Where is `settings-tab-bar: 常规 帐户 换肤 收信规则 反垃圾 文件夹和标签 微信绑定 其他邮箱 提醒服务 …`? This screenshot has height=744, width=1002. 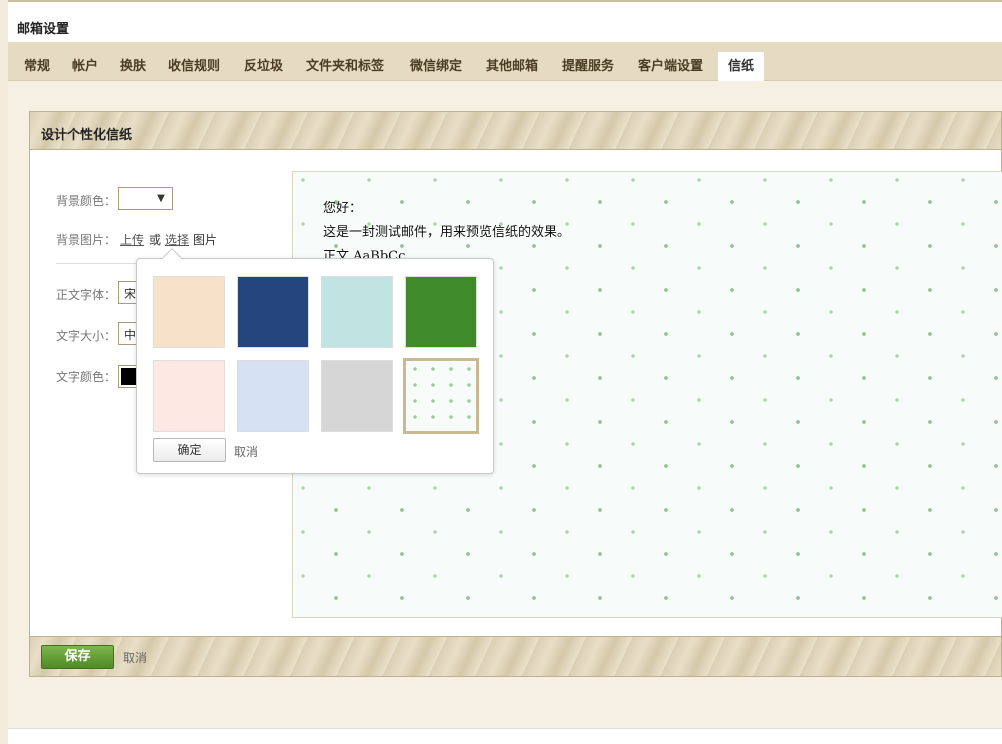
settings-tab-bar: 常规 帐户 换肤 收信规则 反垃圾 文件夹和标签 微信绑定 其他邮箱 提醒服务 … is located at coordinates (505, 61).